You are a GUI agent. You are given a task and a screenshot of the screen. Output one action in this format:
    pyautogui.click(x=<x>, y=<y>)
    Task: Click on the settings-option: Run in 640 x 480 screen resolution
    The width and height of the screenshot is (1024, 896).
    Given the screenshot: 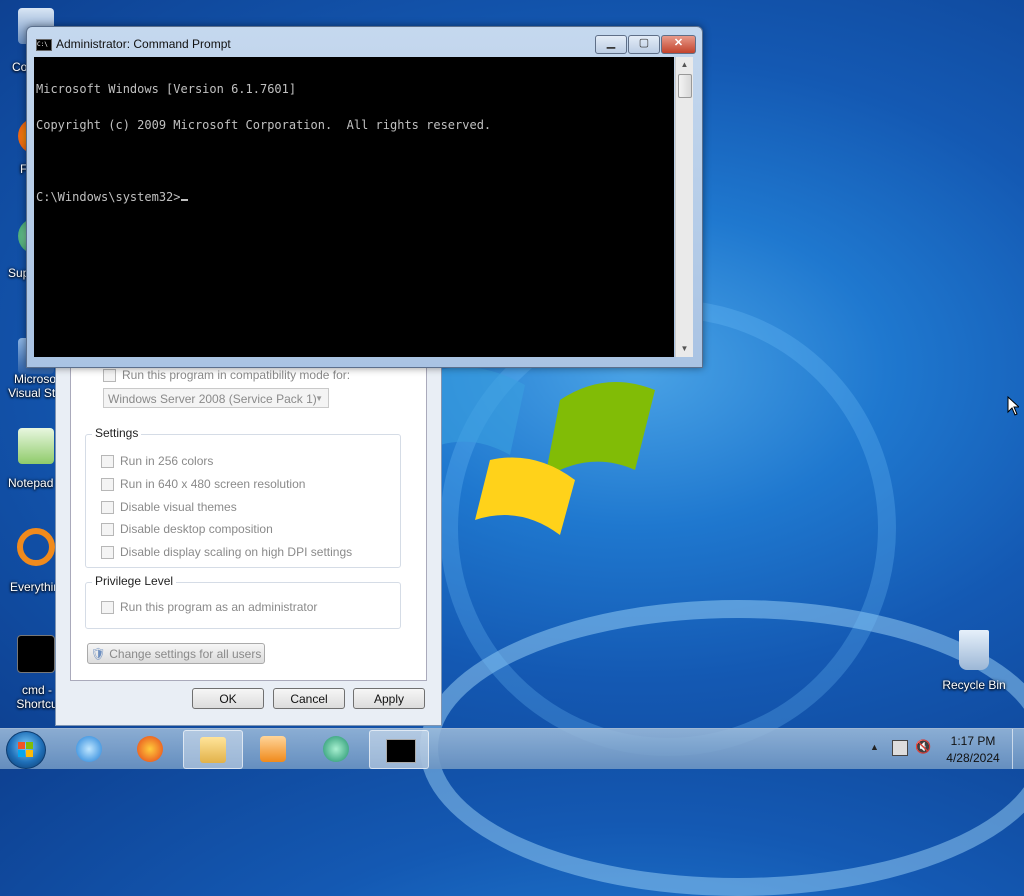 What is the action you would take?
    pyautogui.click(x=203, y=484)
    